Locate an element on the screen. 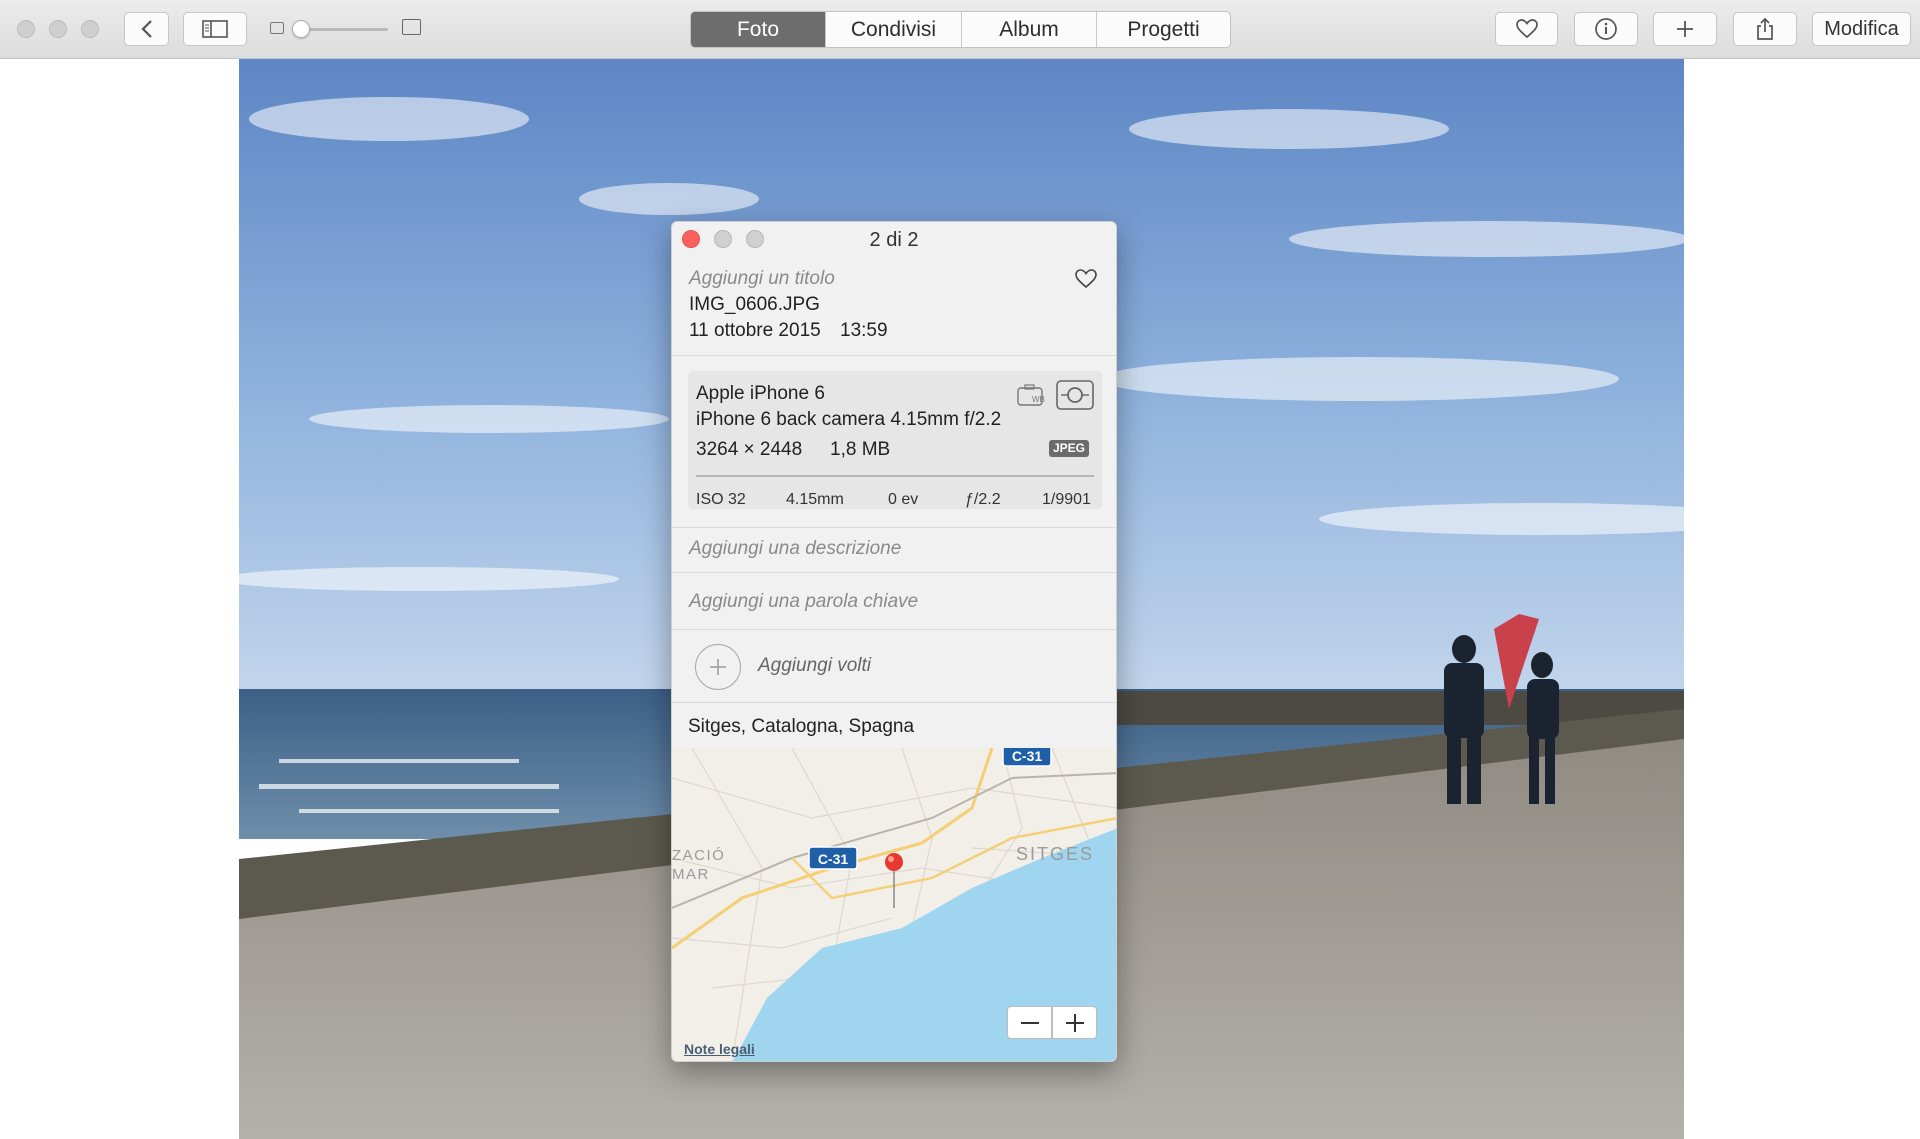 Image resolution: width=1920 pixels, height=1139 pixels. back-button is located at coordinates (146, 29).